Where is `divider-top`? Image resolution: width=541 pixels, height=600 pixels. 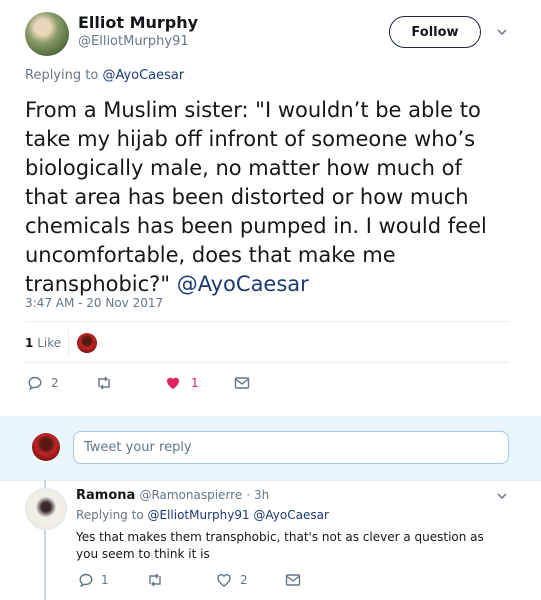
divider-top is located at coordinates (267, 321).